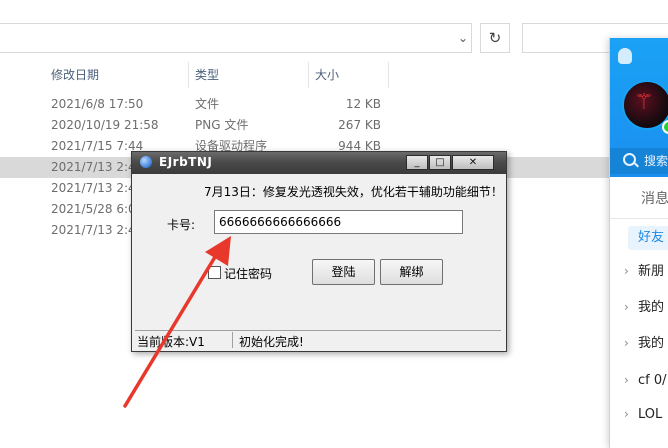 This screenshot has width=668, height=448. Describe the element at coordinates (186, 162) in the screenshot. I see `dialog-title: EJrbTNJ` at that location.